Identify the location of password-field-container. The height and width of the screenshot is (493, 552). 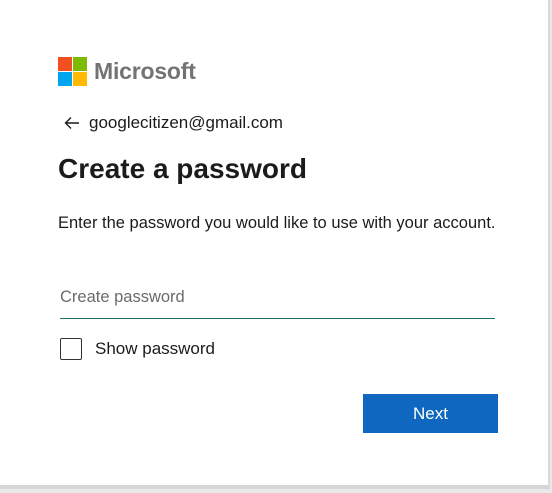
(277, 299).